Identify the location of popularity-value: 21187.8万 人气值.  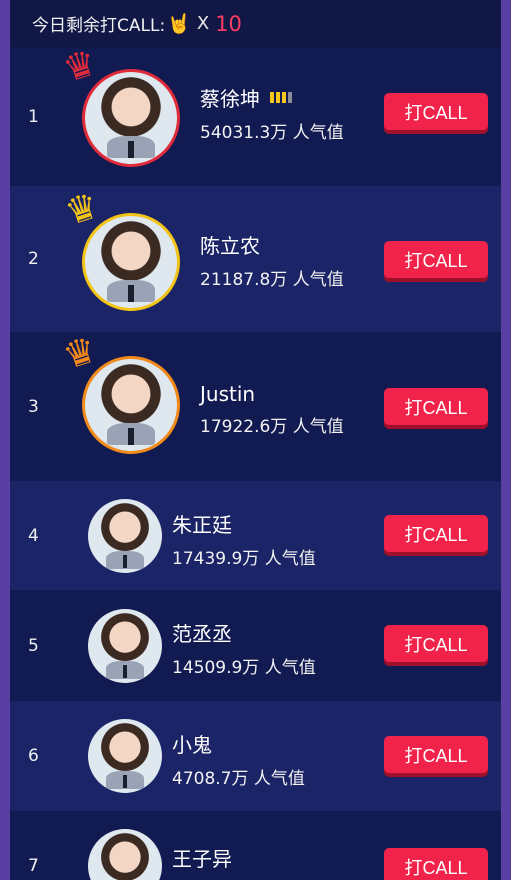
(272, 280).